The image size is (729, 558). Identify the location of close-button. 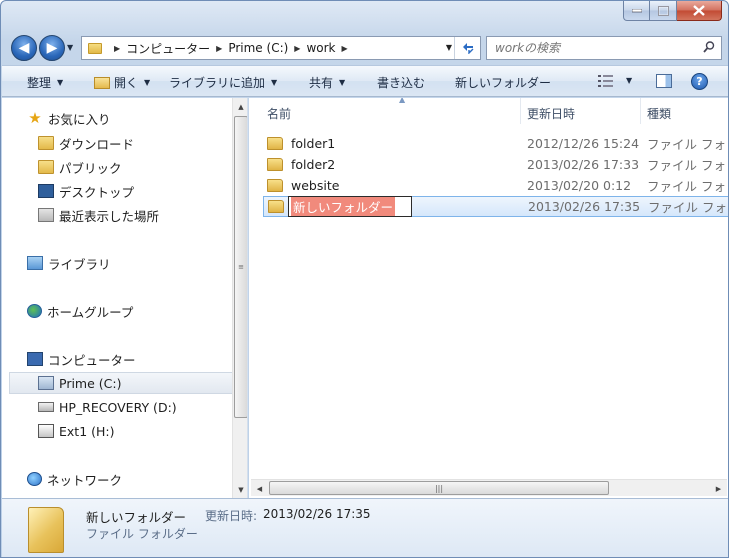
(699, 11).